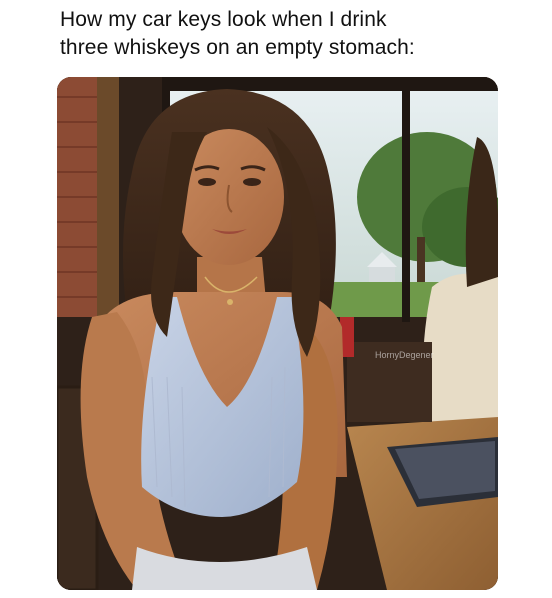 This screenshot has width=552, height=598. I want to click on right-eye, so click(252, 182).